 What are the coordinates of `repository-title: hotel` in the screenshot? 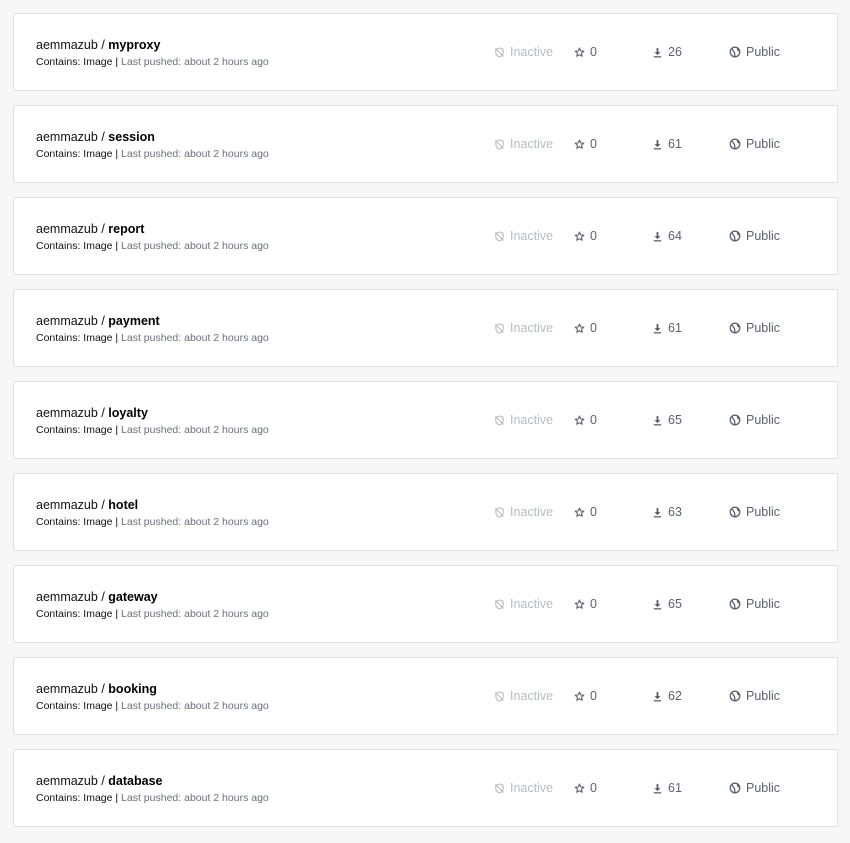 It's located at (123, 505).